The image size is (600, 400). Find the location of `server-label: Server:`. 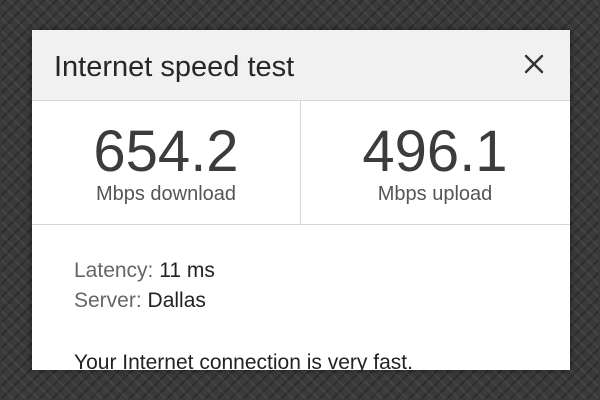

server-label: Server: is located at coordinates (108, 300).